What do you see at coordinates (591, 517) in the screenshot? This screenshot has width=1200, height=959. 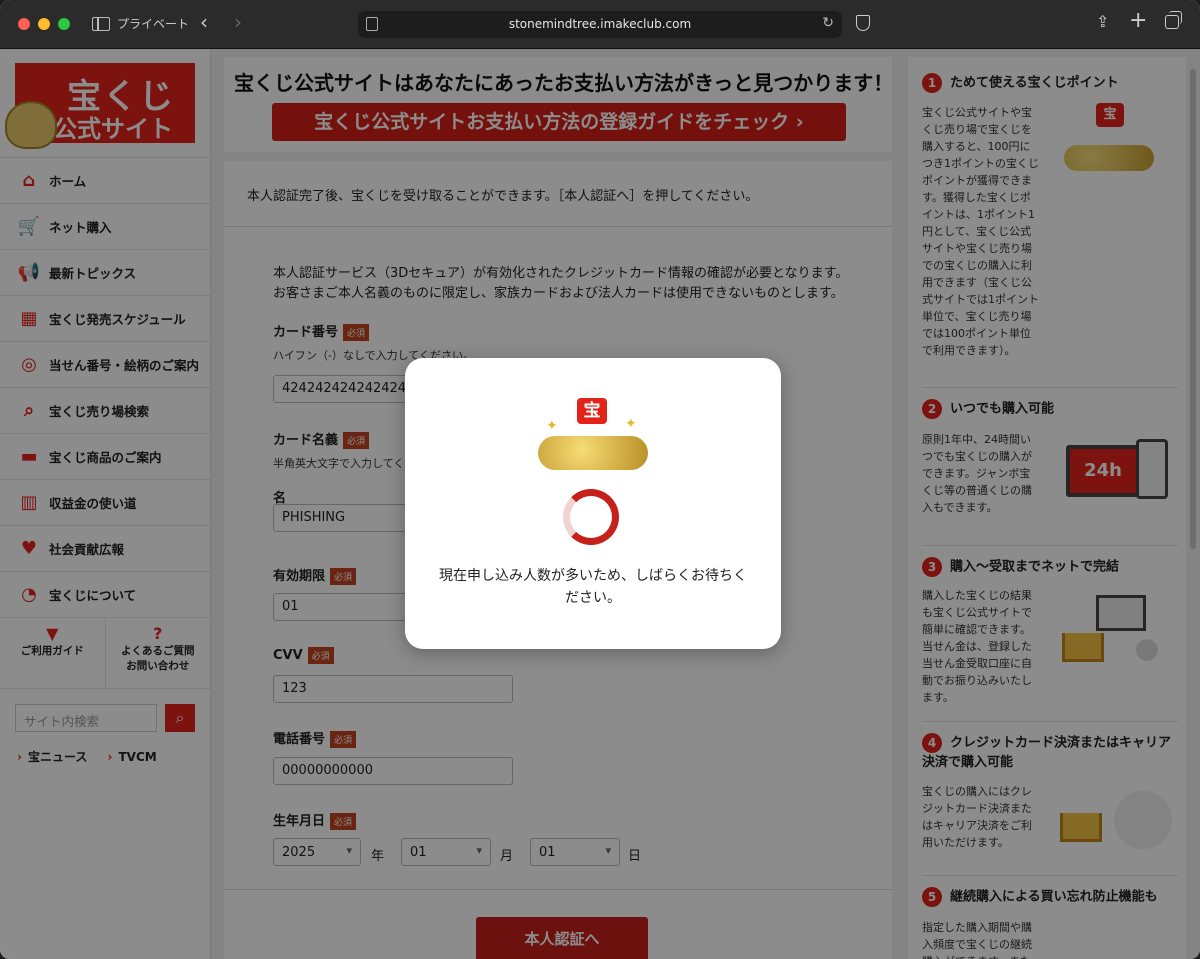 I see `loading-spinner-icon` at bounding box center [591, 517].